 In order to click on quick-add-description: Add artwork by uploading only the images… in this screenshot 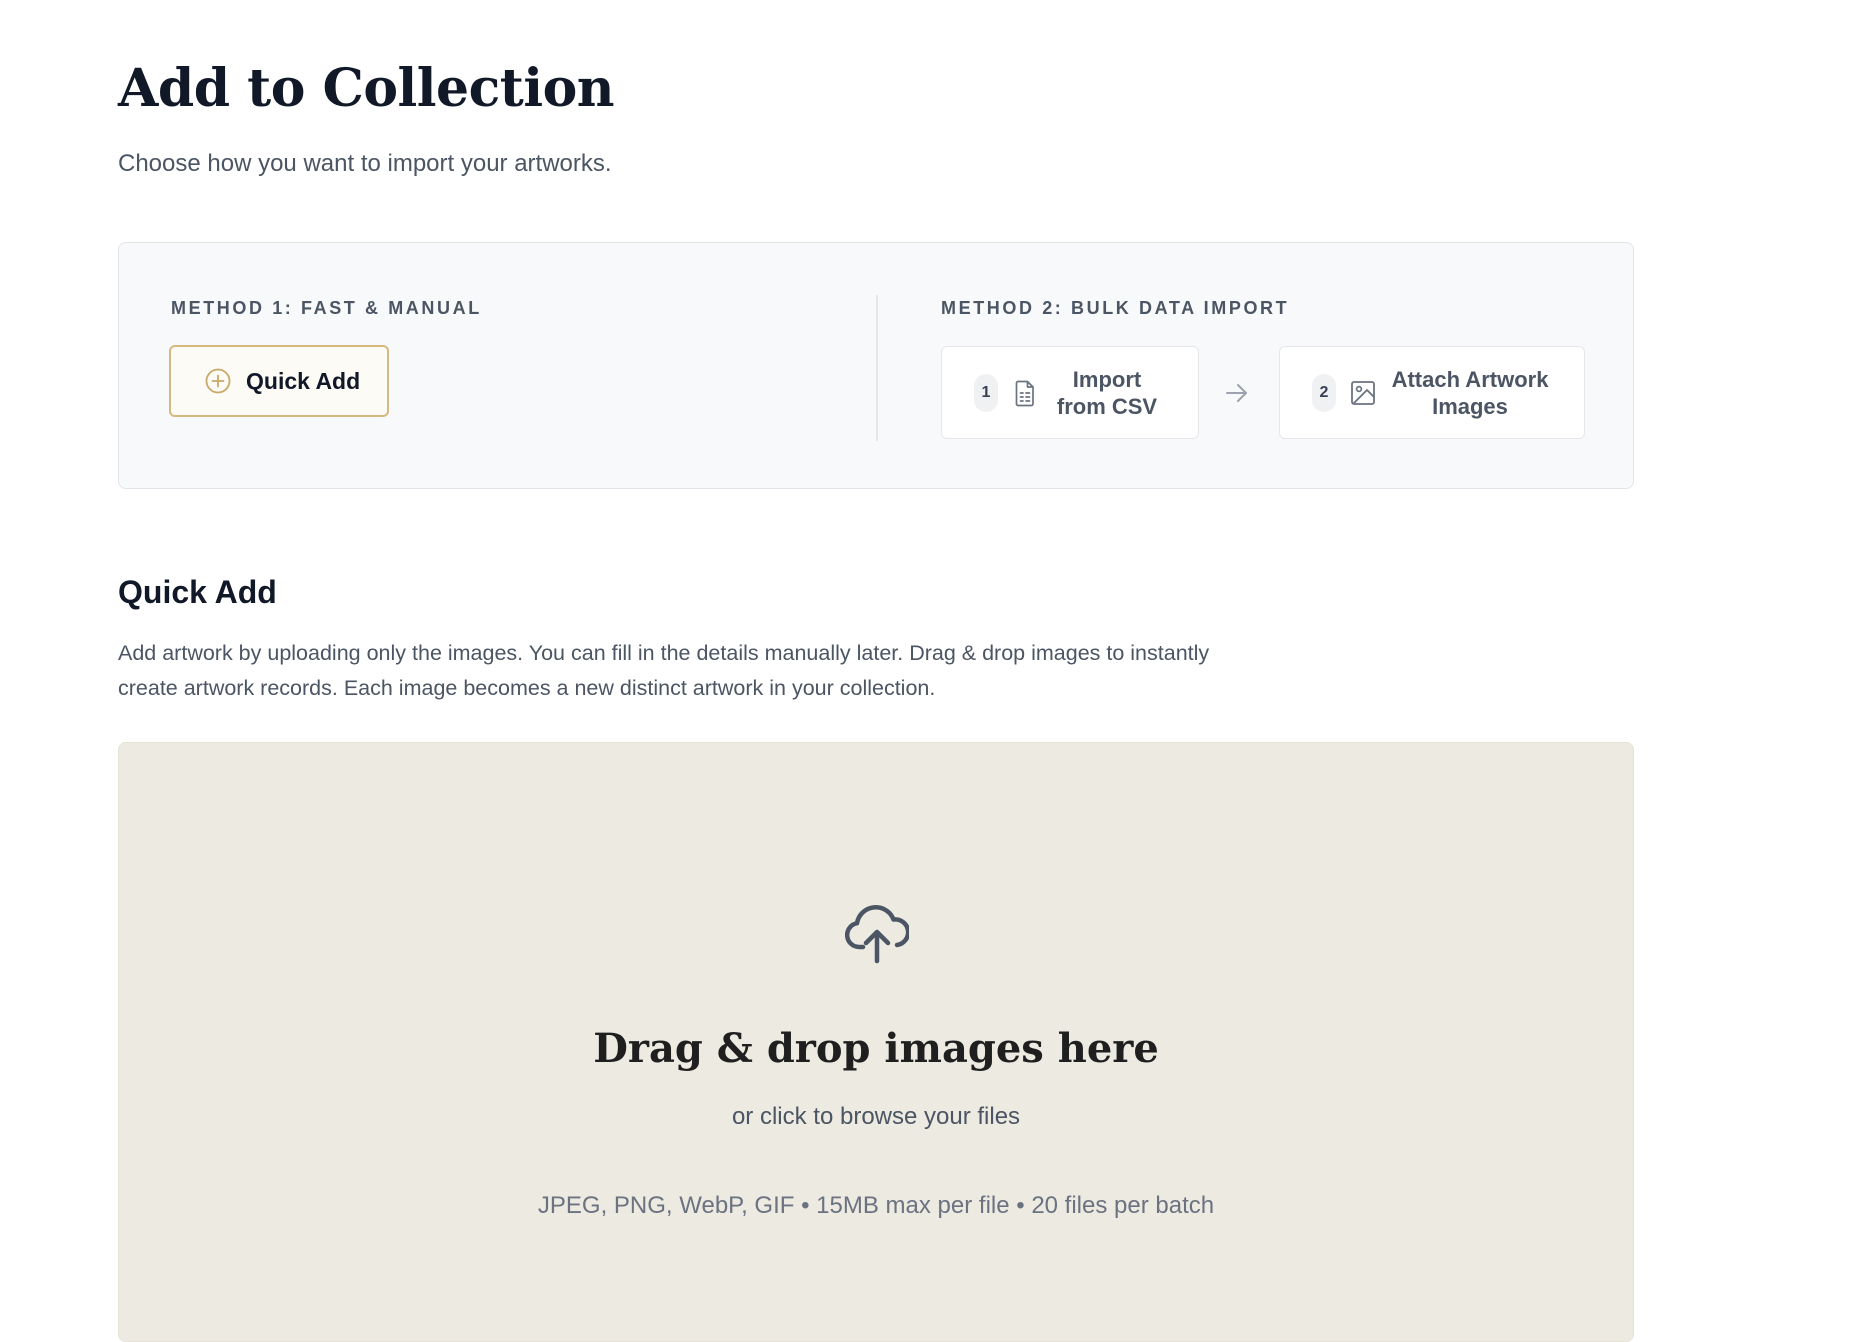, I will do `click(664, 670)`.